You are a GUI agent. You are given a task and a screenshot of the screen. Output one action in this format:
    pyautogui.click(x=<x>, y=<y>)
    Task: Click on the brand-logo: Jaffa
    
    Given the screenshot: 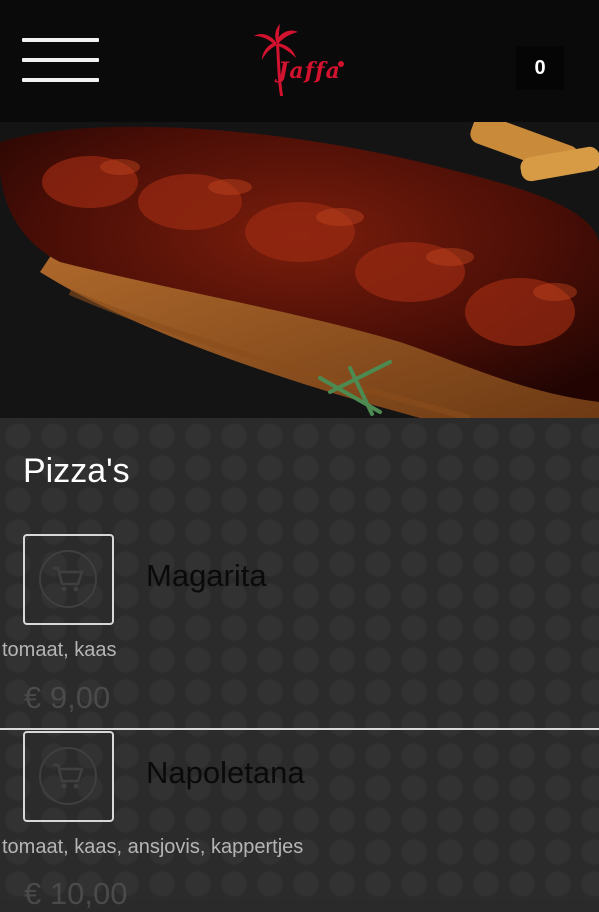 What is the action you would take?
    pyautogui.click(x=300, y=62)
    